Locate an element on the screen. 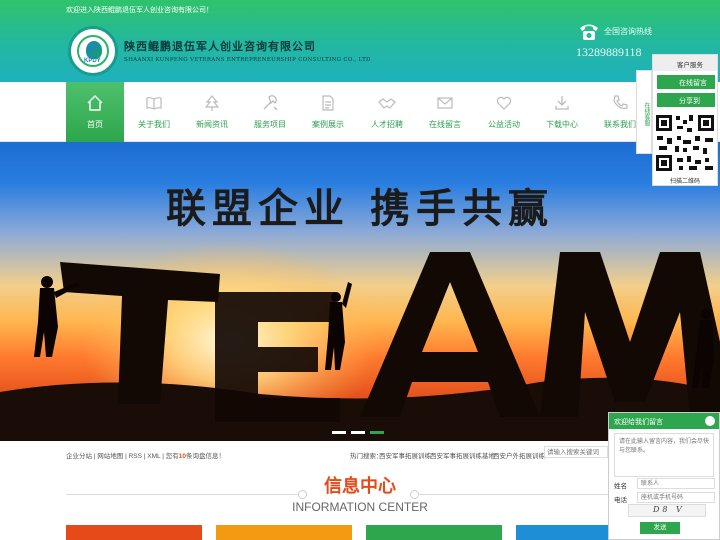 The image size is (720, 540). qr-label: 扫描二维码 is located at coordinates (684, 182).